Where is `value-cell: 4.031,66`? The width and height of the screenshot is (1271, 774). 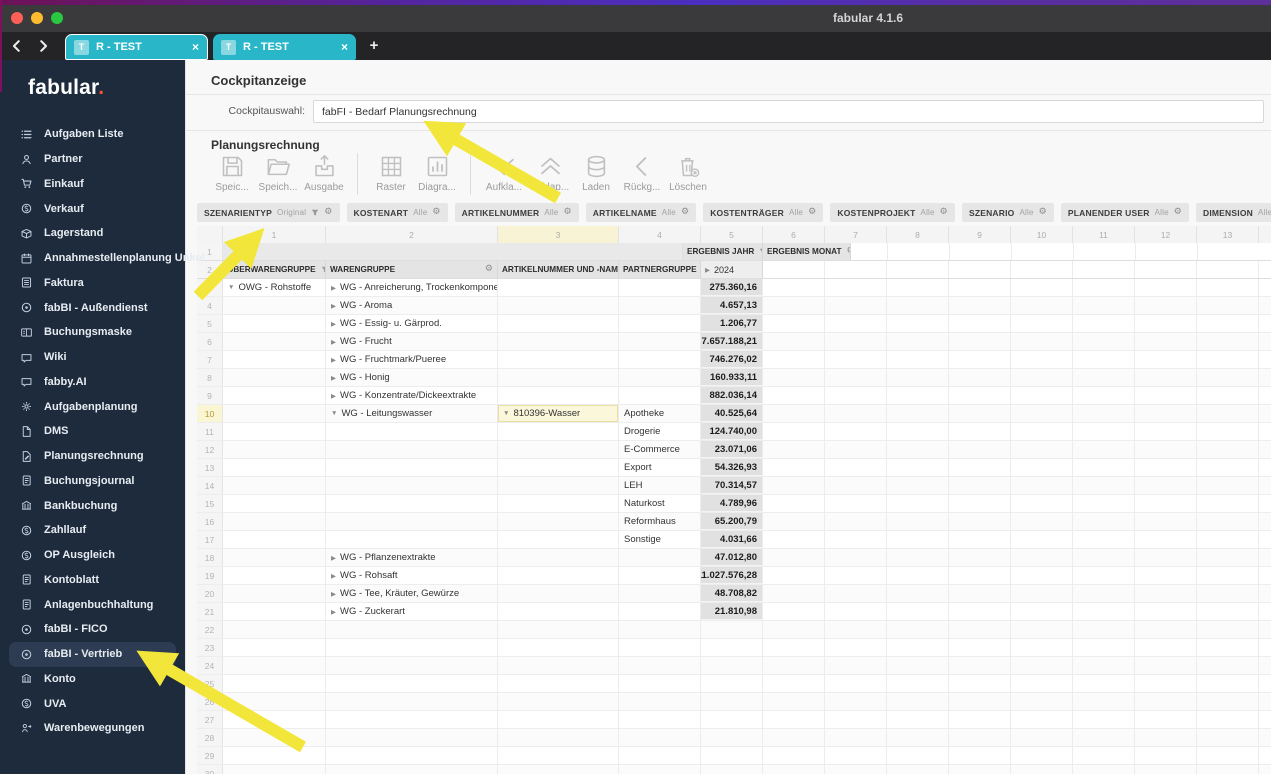 value-cell: 4.031,66 is located at coordinates (732, 539).